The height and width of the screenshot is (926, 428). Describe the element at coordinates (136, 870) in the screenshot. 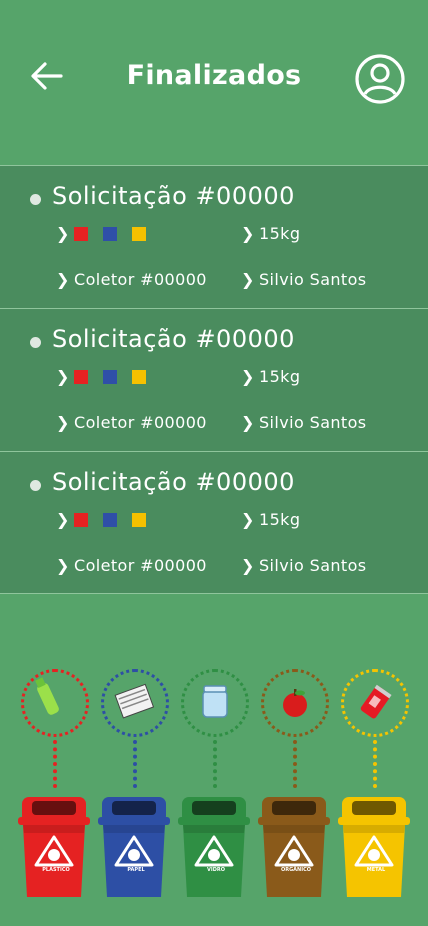

I see `bin-label: PAPEL` at that location.